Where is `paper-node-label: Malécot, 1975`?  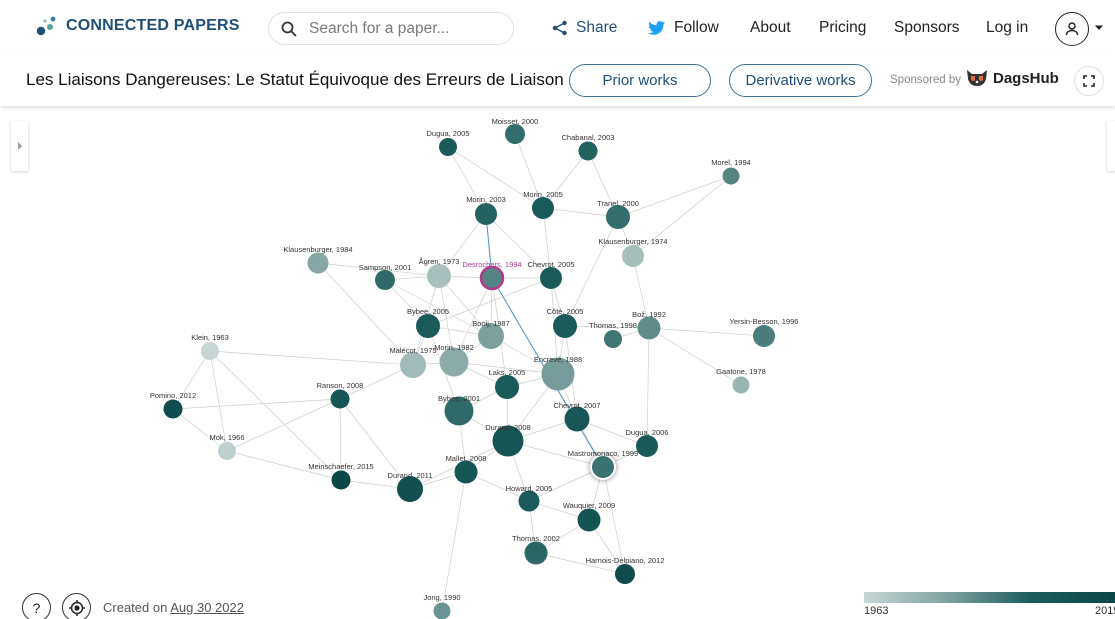
paper-node-label: Malécot, 1975 is located at coordinates (412, 350).